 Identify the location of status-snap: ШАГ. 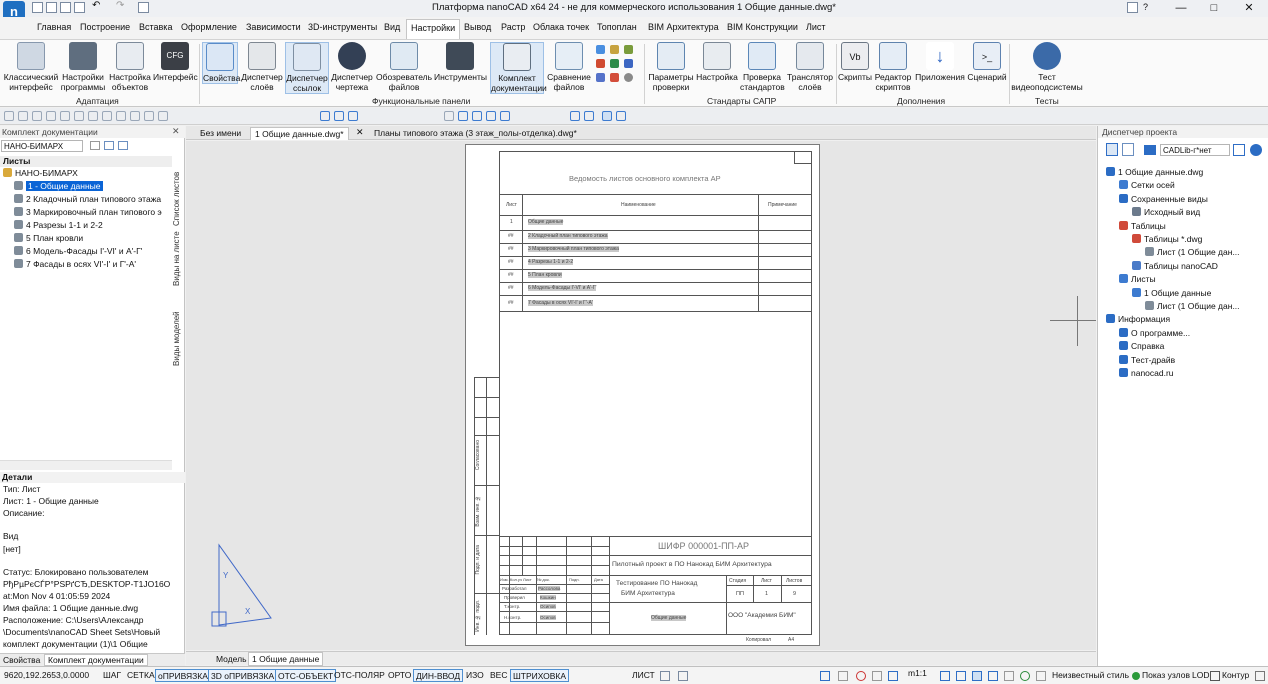
(112, 675).